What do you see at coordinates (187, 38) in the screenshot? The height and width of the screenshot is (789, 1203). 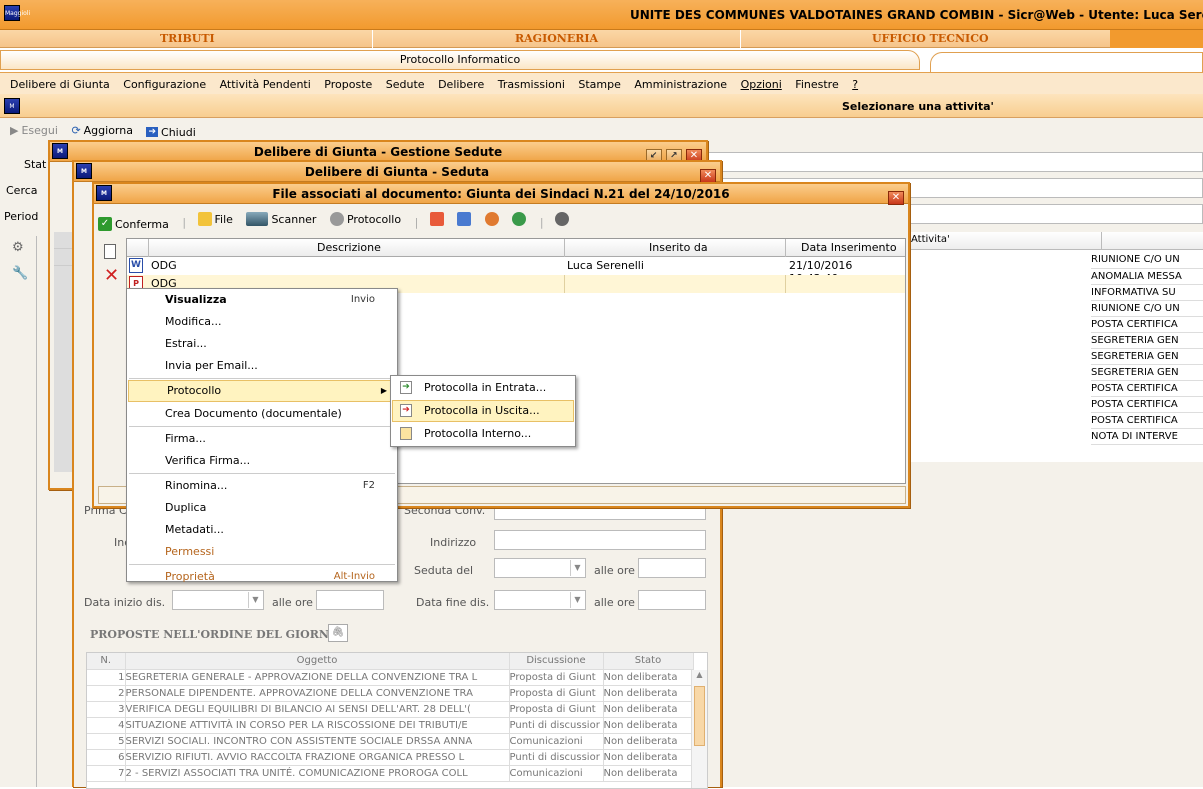 I see `tab-tributi: TRIBUTI` at bounding box center [187, 38].